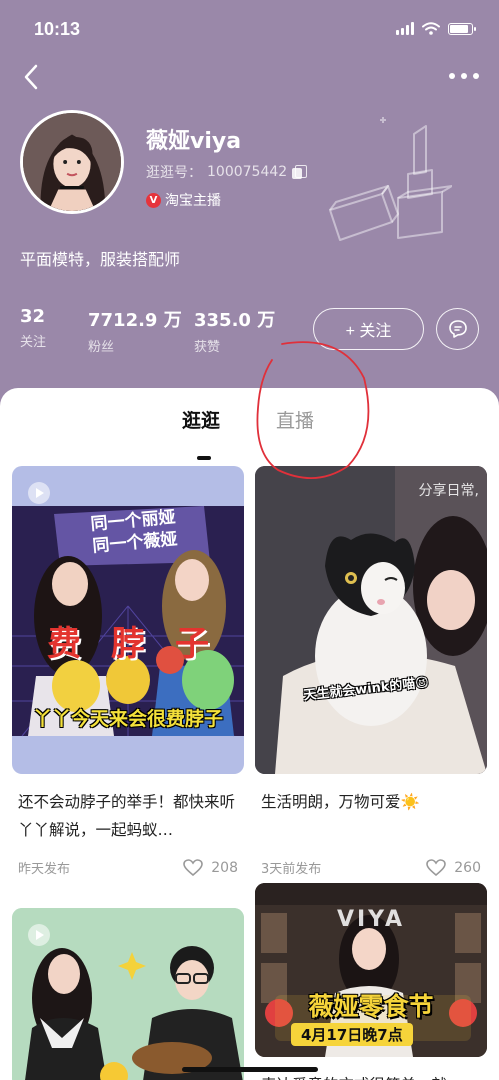  Describe the element at coordinates (249, 433) in the screenshot. I see `tab-bar: 逛逛 直播` at that location.